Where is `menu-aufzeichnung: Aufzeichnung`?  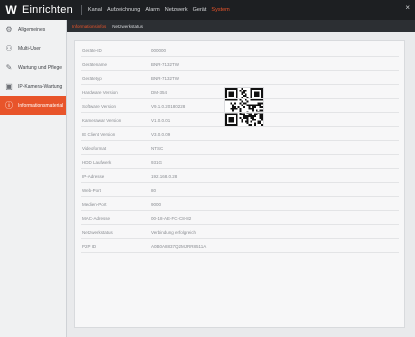
menu-aufzeichnung: Aufzeichnung is located at coordinates (123, 10).